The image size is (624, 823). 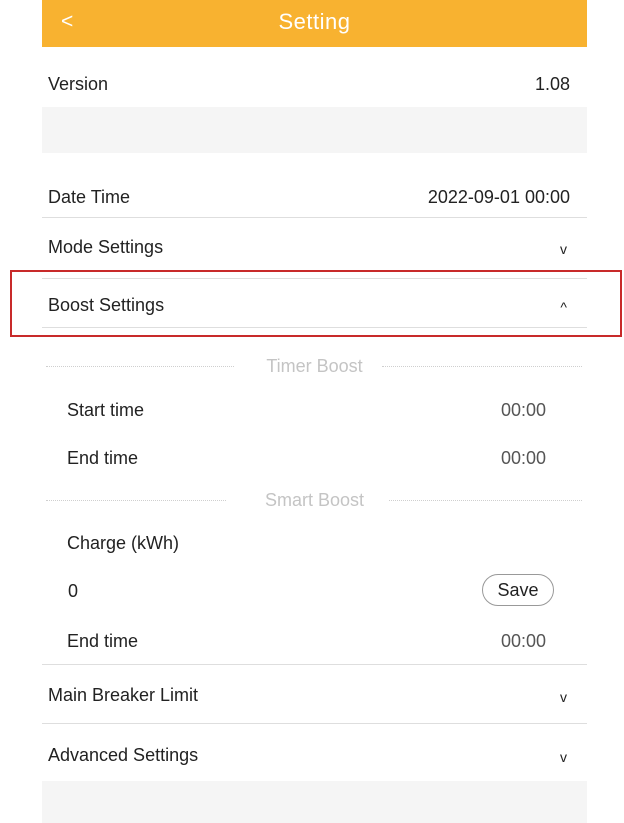 I want to click on charge-label: Charge (kWh), so click(x=123, y=543).